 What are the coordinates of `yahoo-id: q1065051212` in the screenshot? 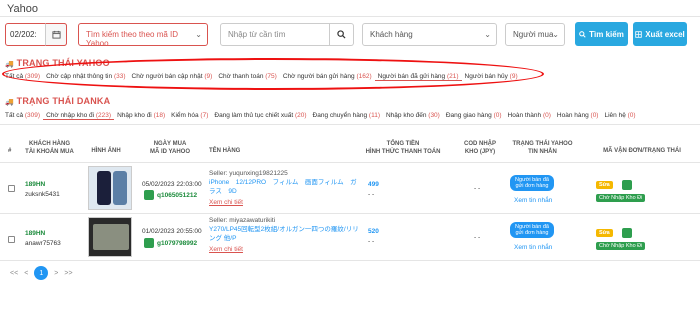 It's located at (177, 195).